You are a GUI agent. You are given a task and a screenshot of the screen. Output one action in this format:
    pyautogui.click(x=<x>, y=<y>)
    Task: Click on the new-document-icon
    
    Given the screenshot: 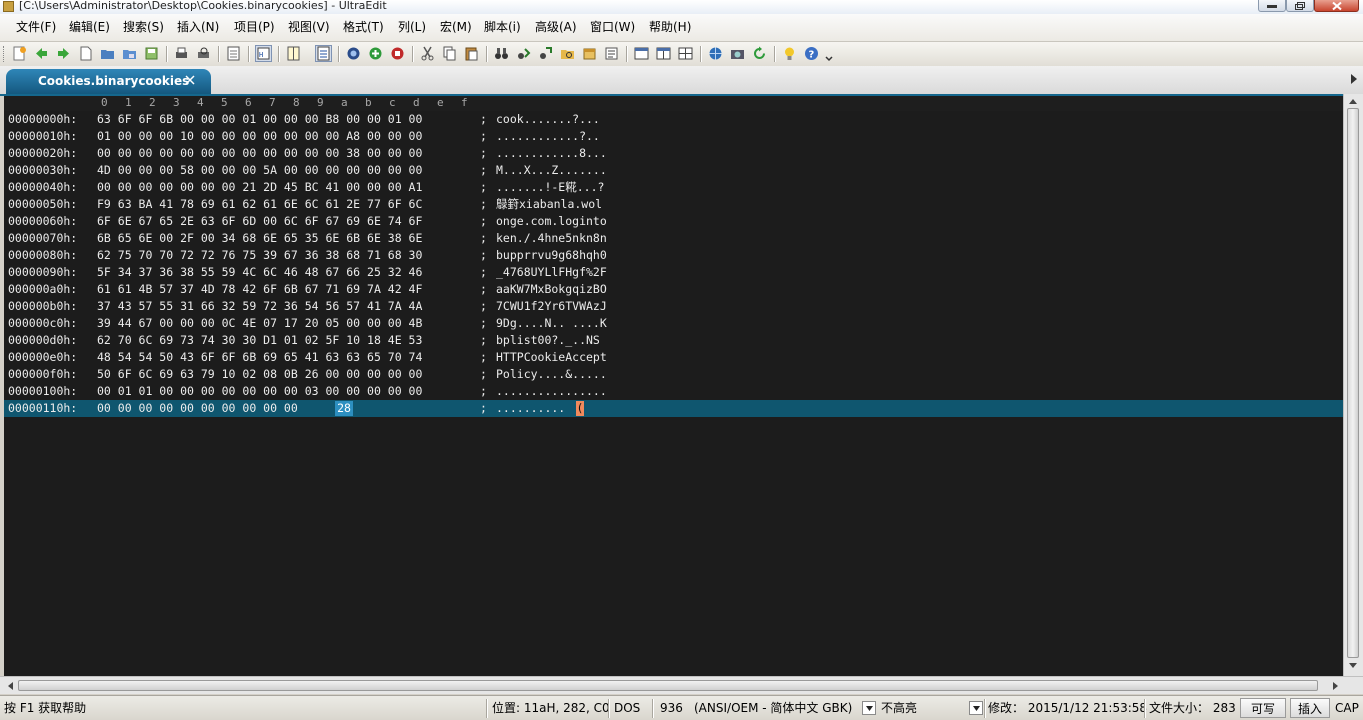 What is the action you would take?
    pyautogui.click(x=85, y=53)
    